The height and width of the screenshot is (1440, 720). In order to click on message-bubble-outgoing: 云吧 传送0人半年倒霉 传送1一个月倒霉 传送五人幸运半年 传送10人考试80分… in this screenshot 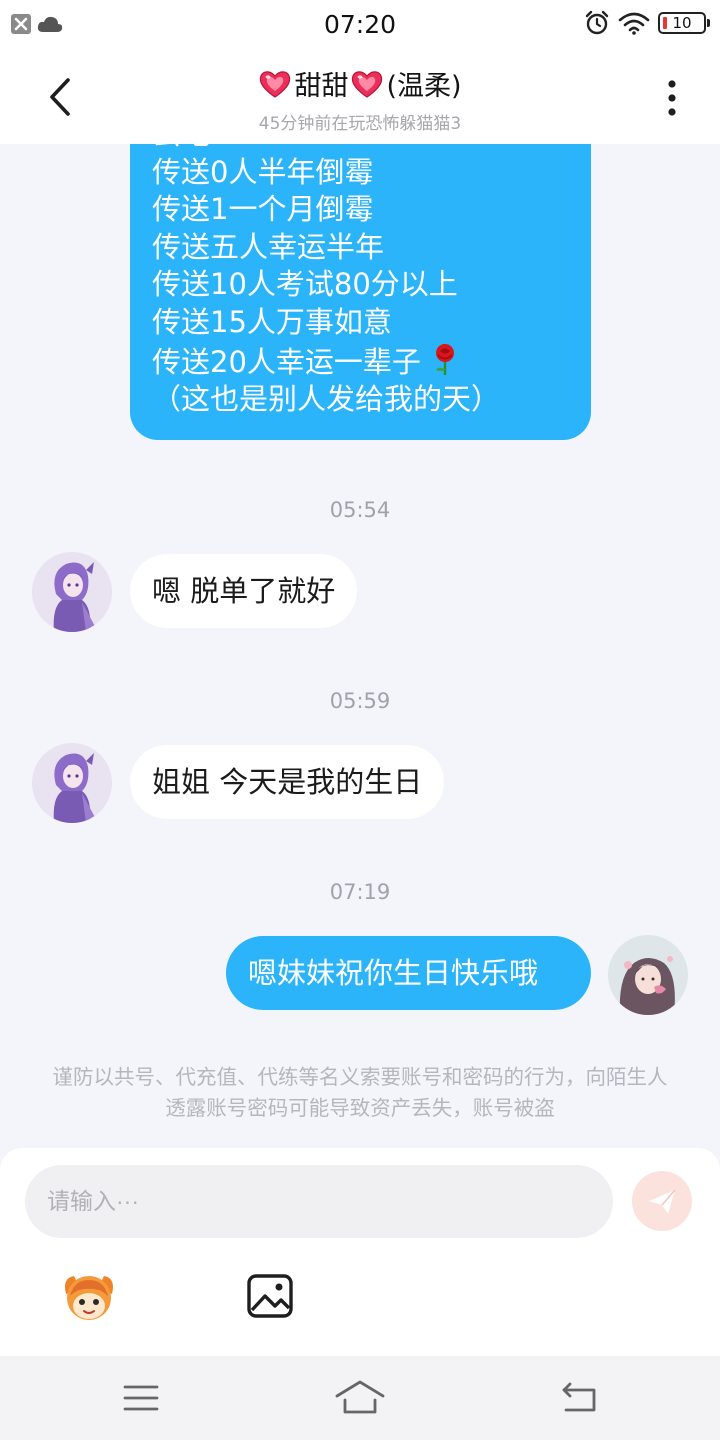, I will do `click(360, 292)`.